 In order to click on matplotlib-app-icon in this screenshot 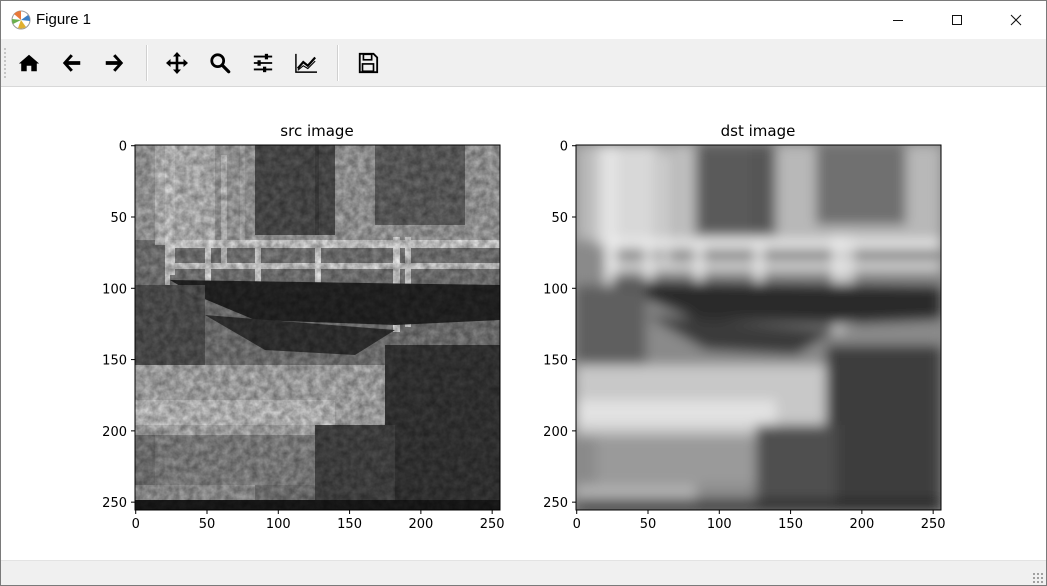, I will do `click(21, 20)`.